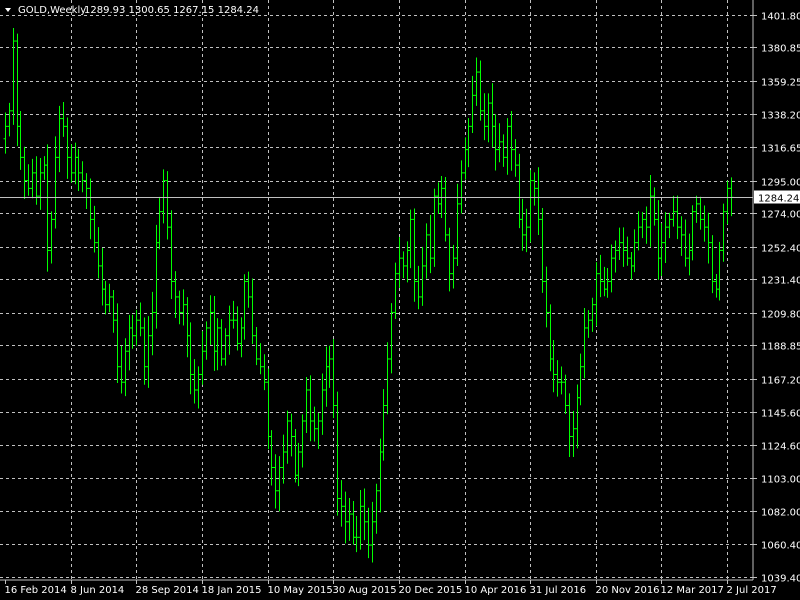 The width and height of the screenshot is (800, 600). I want to click on y-tick-label: 1338.20, so click(780, 116).